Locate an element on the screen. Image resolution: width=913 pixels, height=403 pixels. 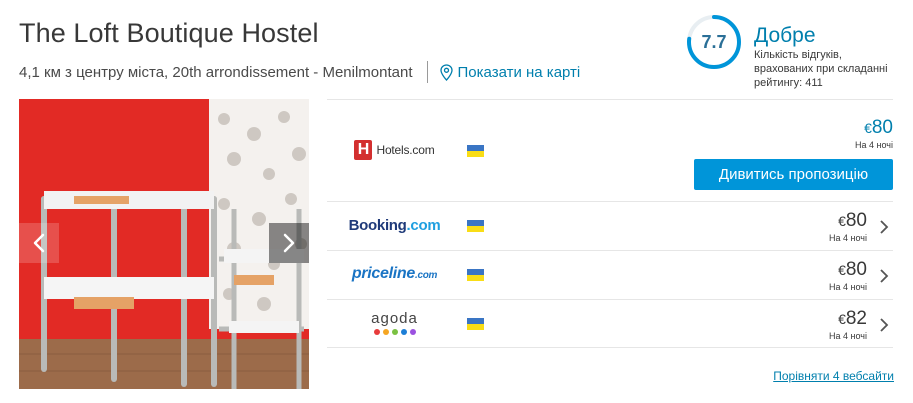
offer-row-agoda: agoda €82 На 4 ночі is located at coordinates (610, 323).